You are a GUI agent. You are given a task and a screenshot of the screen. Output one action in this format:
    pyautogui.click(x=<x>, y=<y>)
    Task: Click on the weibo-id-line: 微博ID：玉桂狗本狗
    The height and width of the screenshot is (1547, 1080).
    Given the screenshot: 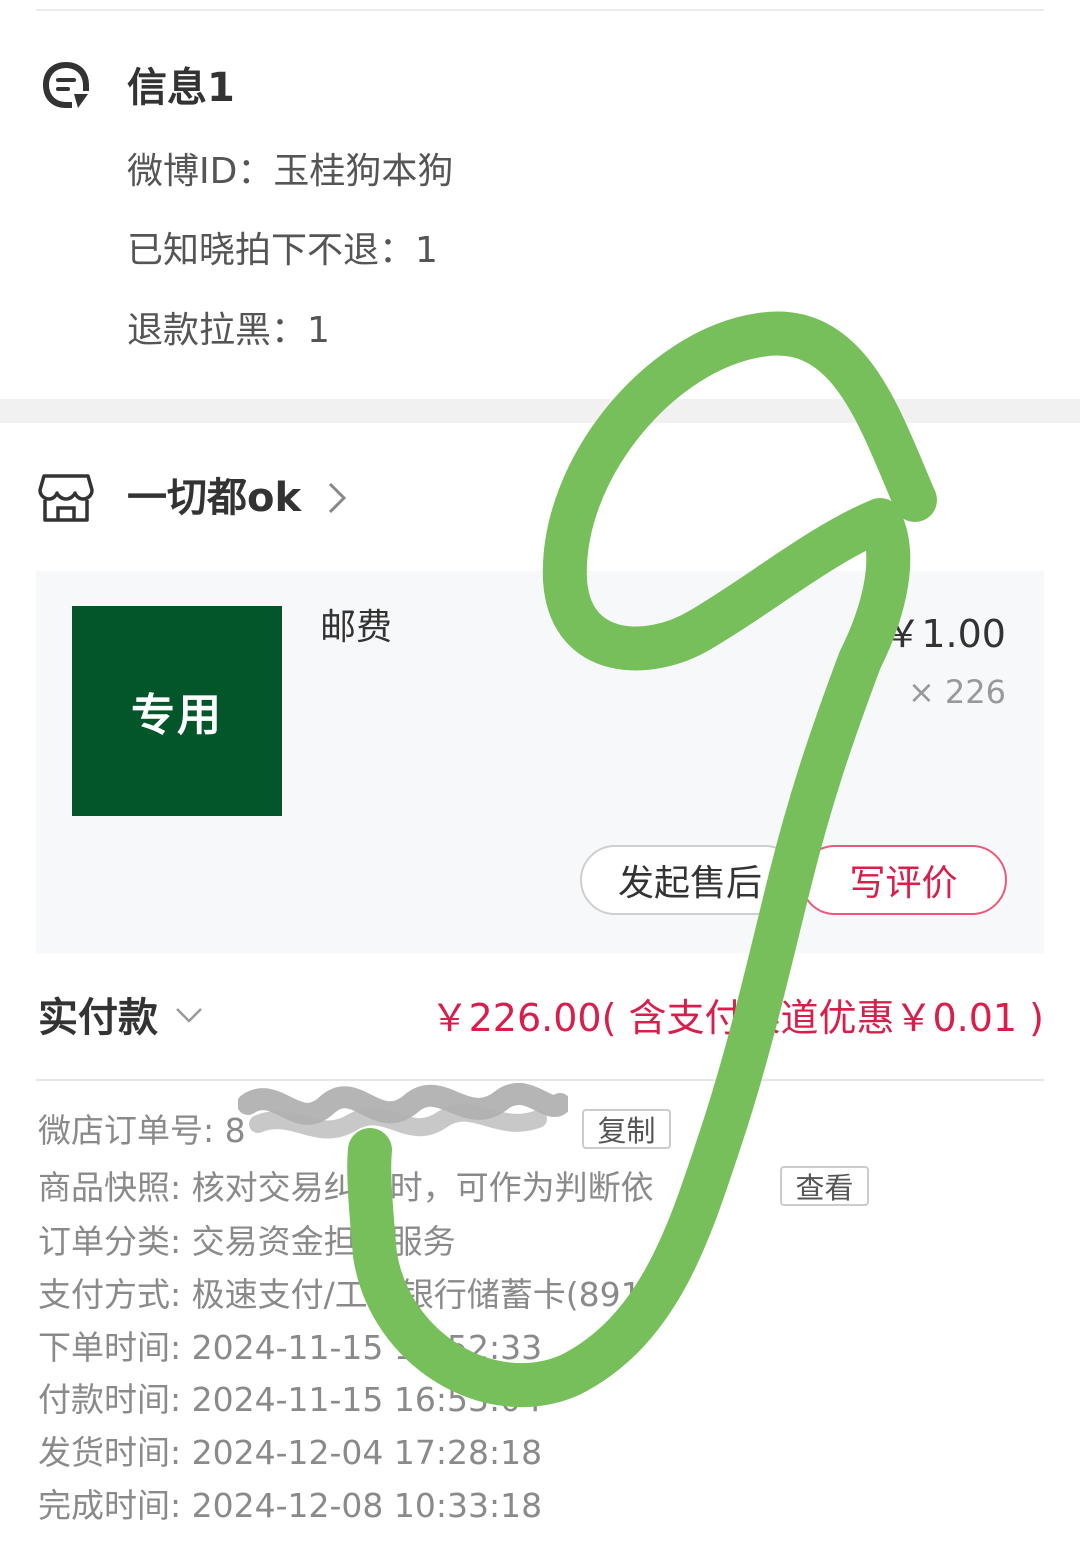 What is the action you would take?
    pyautogui.click(x=290, y=171)
    